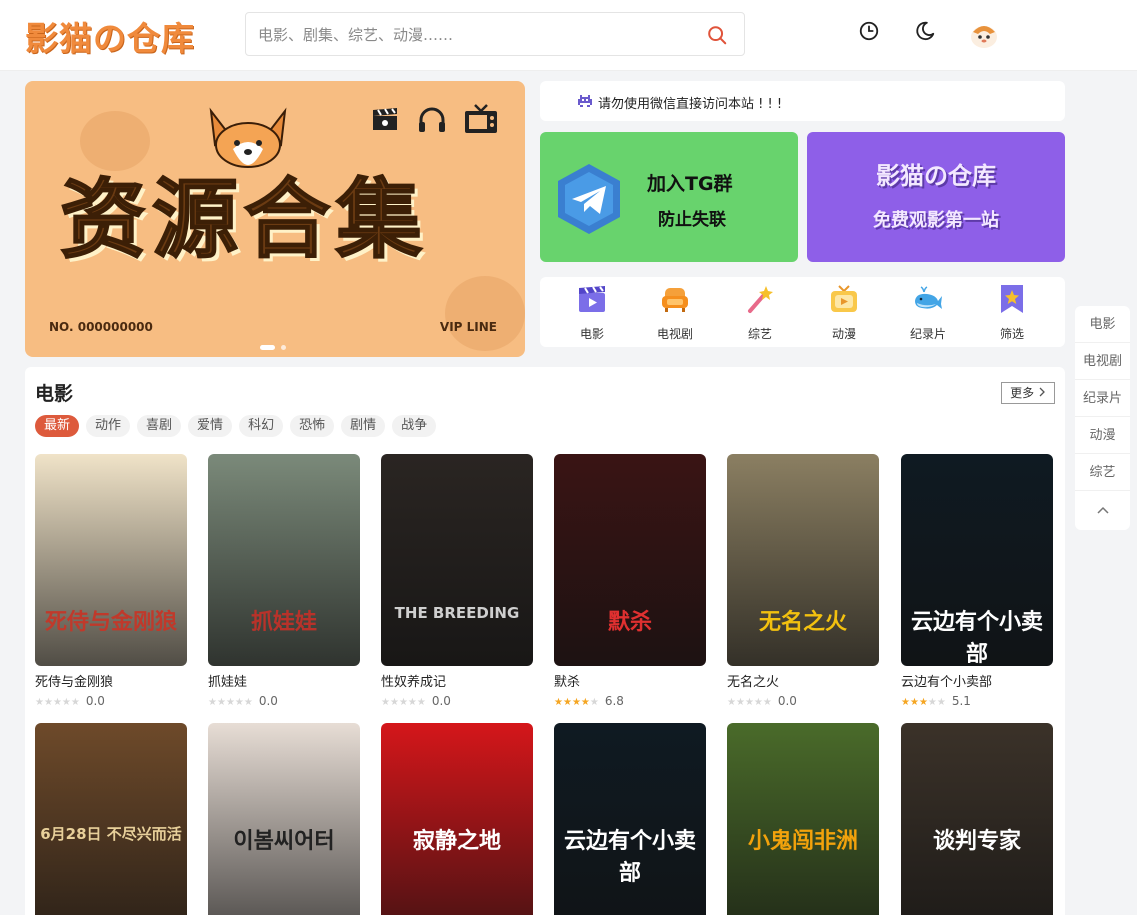 This screenshot has height=915, width=1137. Describe the element at coordinates (802, 101) in the screenshot. I see `notice-bar: 请勿使用微信直接访问本站 ! ! !` at that location.